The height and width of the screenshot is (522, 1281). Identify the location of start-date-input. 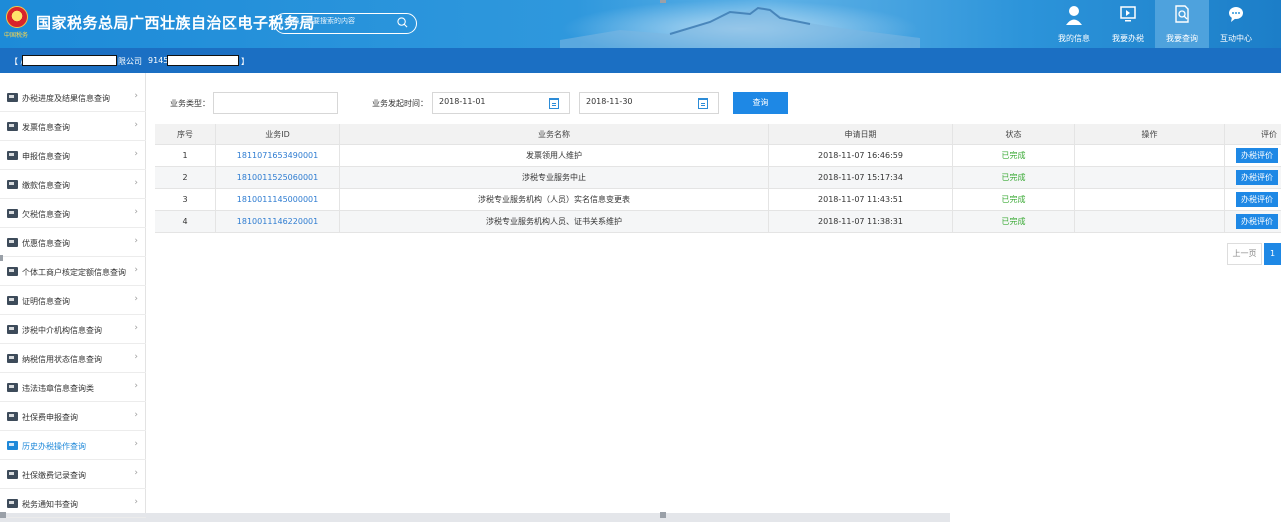
(489, 101).